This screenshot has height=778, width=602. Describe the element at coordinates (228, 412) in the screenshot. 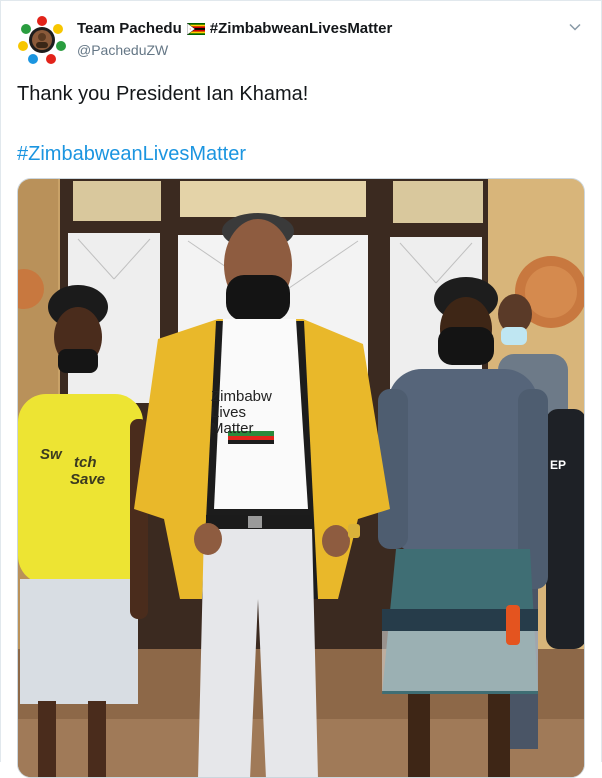

I see `shirt-center-text-2: Lives` at that location.